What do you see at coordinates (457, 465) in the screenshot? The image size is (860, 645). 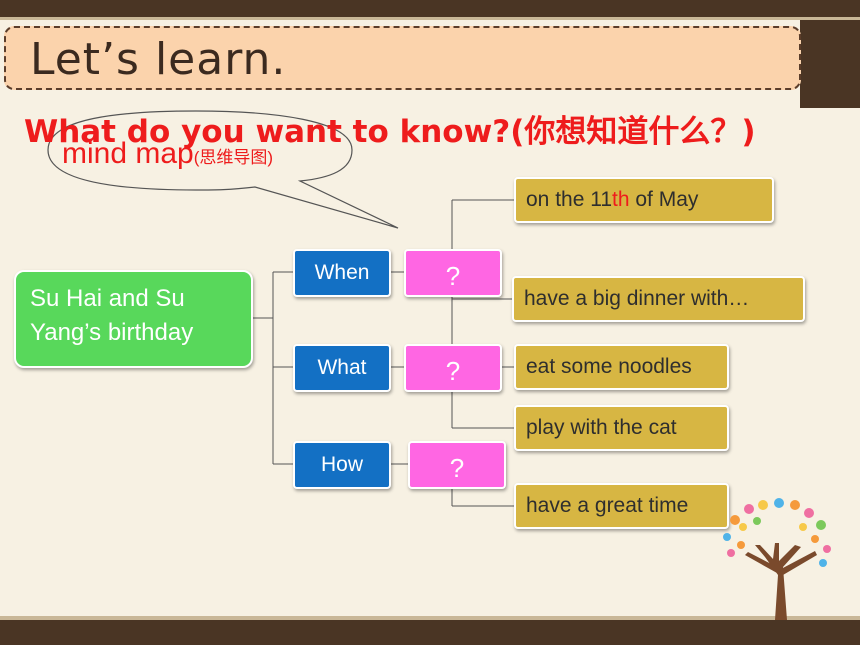 I see `question-mark-how: ?` at bounding box center [457, 465].